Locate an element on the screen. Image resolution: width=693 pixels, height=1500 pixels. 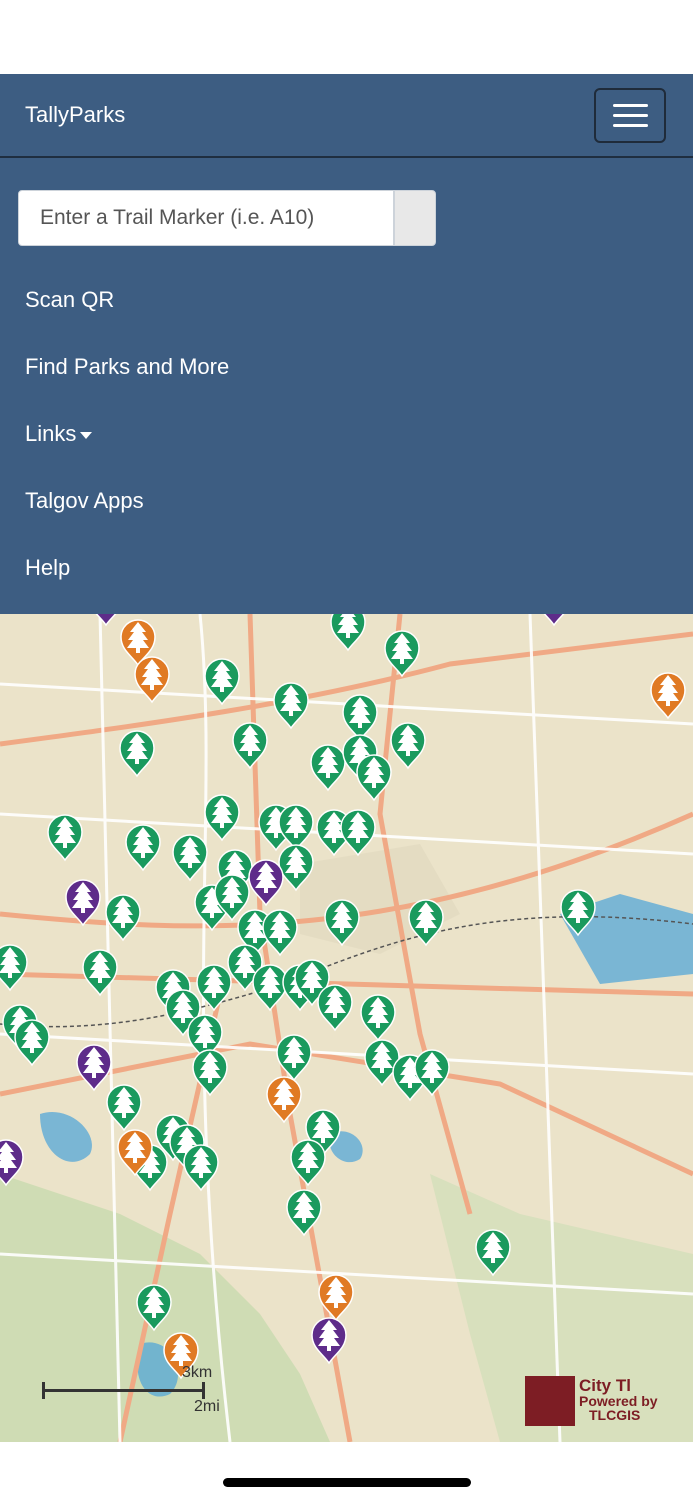
scale-mi-label: 2mi is located at coordinates (207, 1406).